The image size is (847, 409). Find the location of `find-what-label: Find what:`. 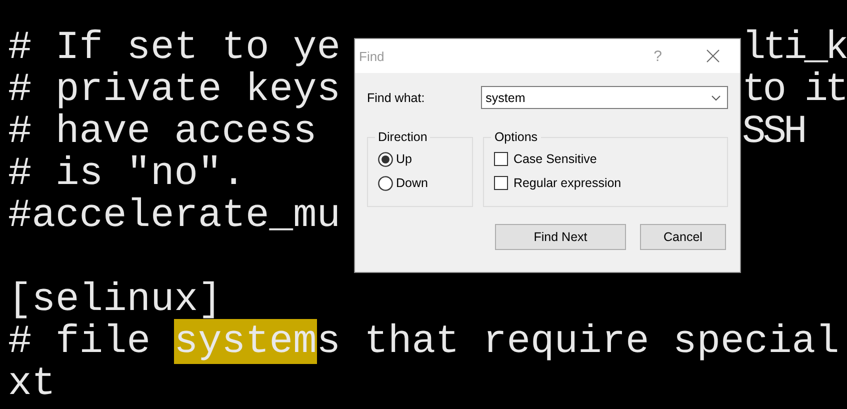

find-what-label: Find what: is located at coordinates (396, 97).